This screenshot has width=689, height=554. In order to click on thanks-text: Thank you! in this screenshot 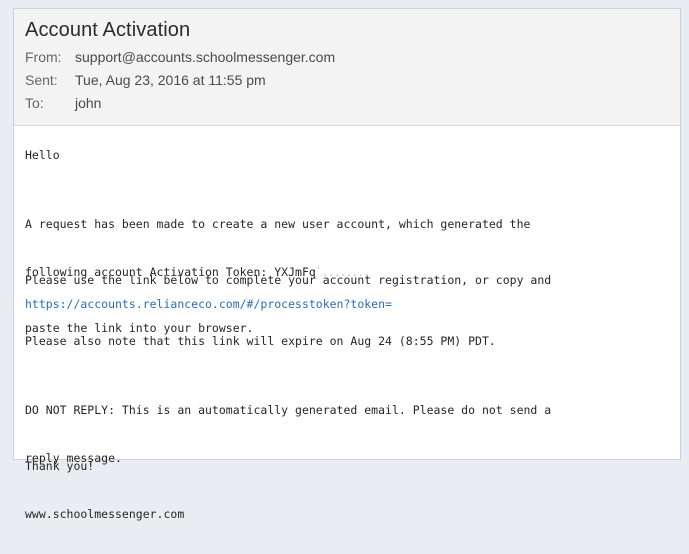, I will do `click(60, 466)`.